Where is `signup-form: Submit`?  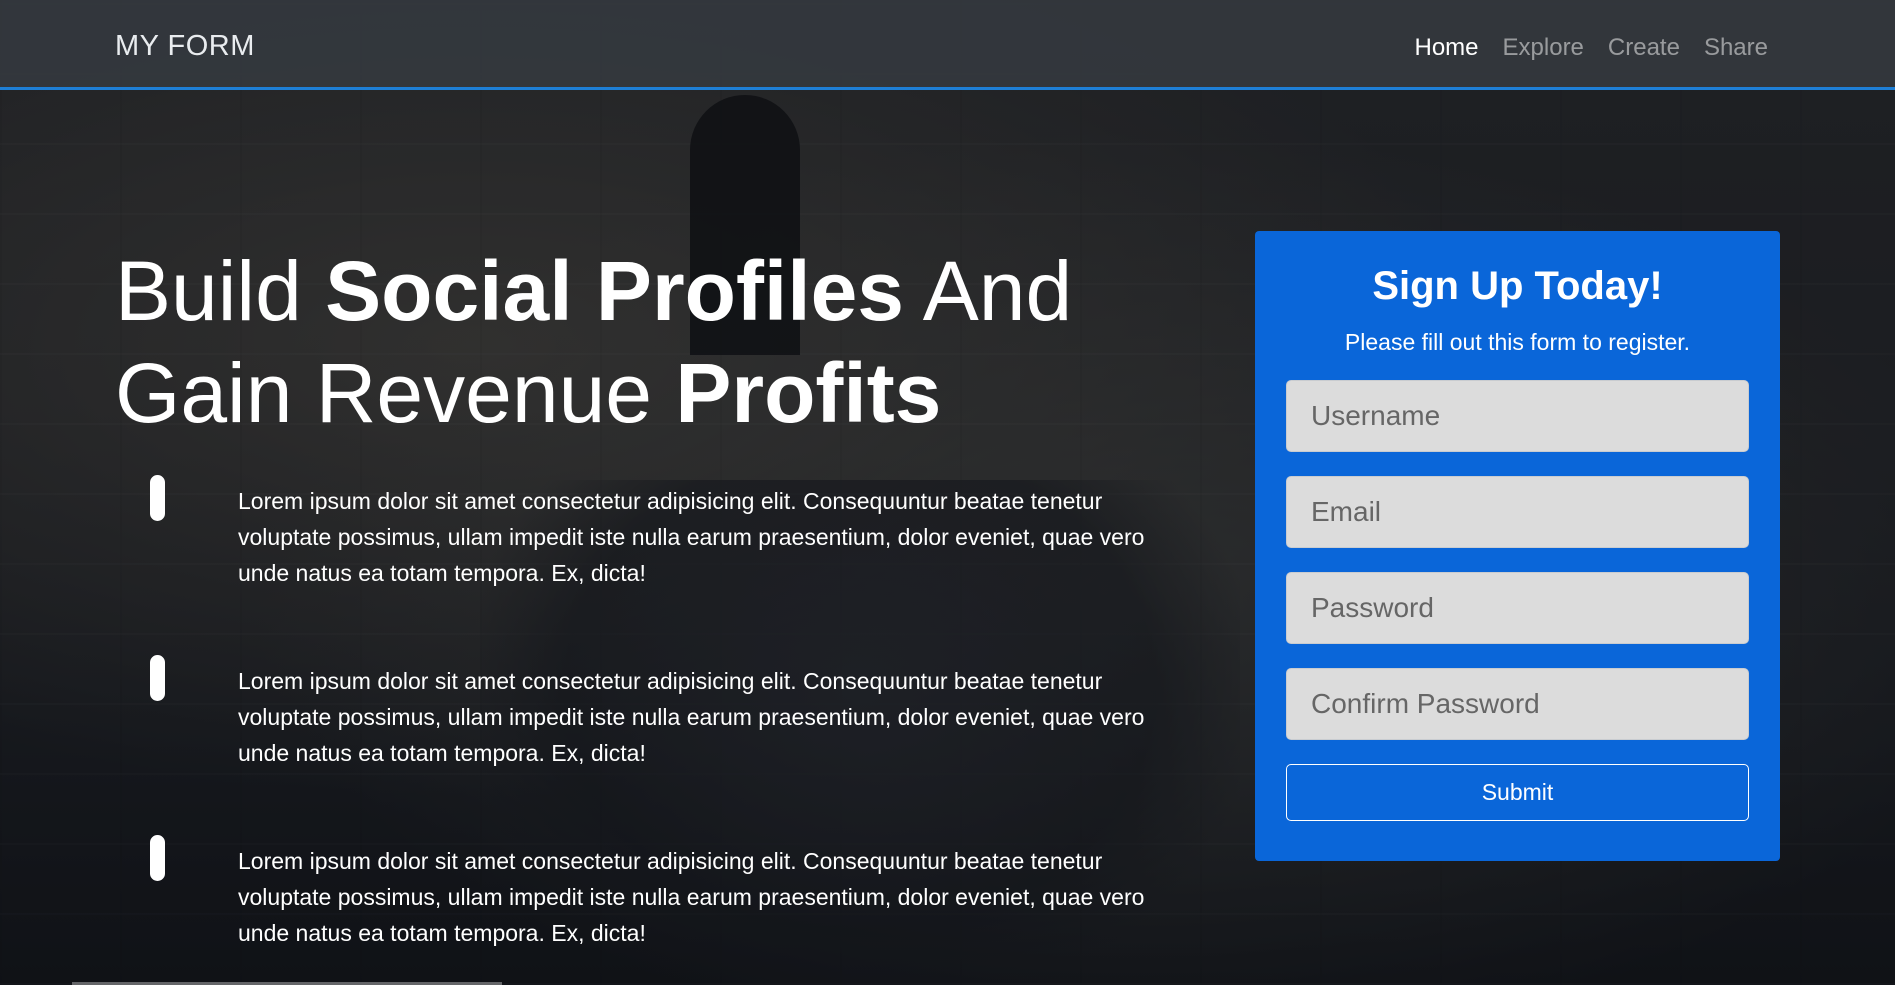
signup-form: Submit is located at coordinates (1517, 600).